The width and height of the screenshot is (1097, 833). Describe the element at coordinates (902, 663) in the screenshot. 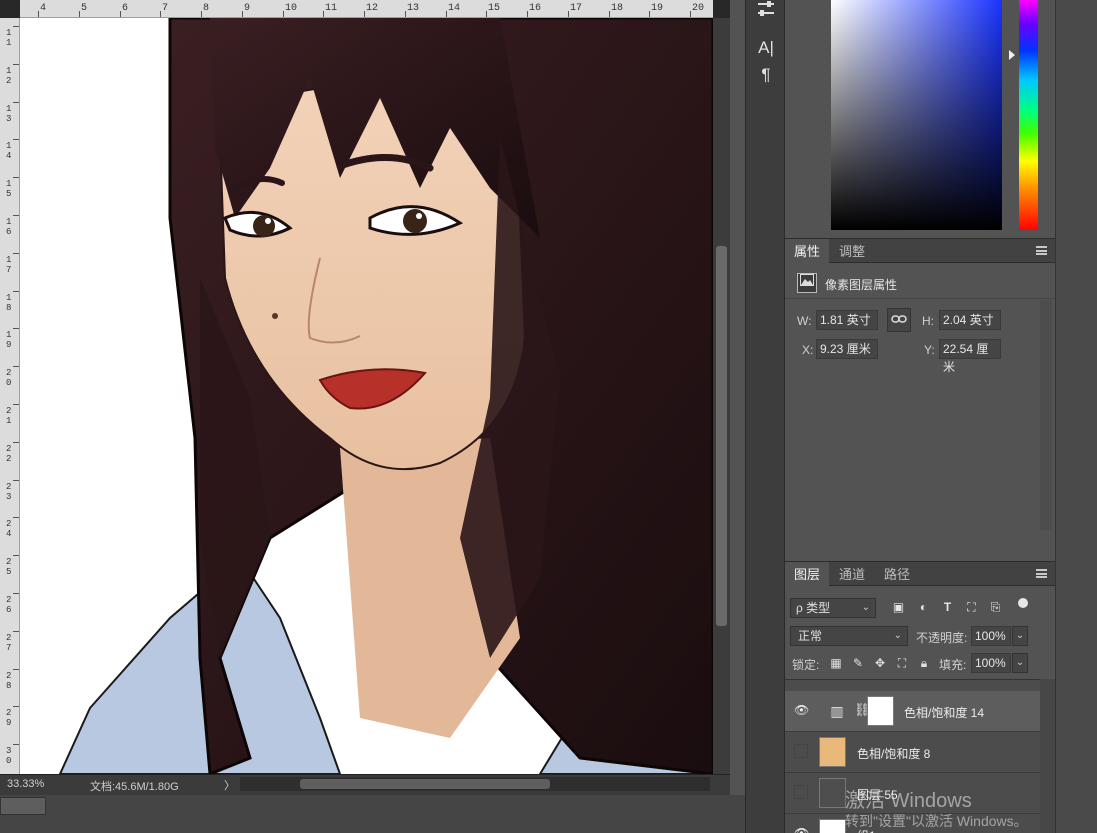

I see `lock-artboard-icon: ⛶` at that location.